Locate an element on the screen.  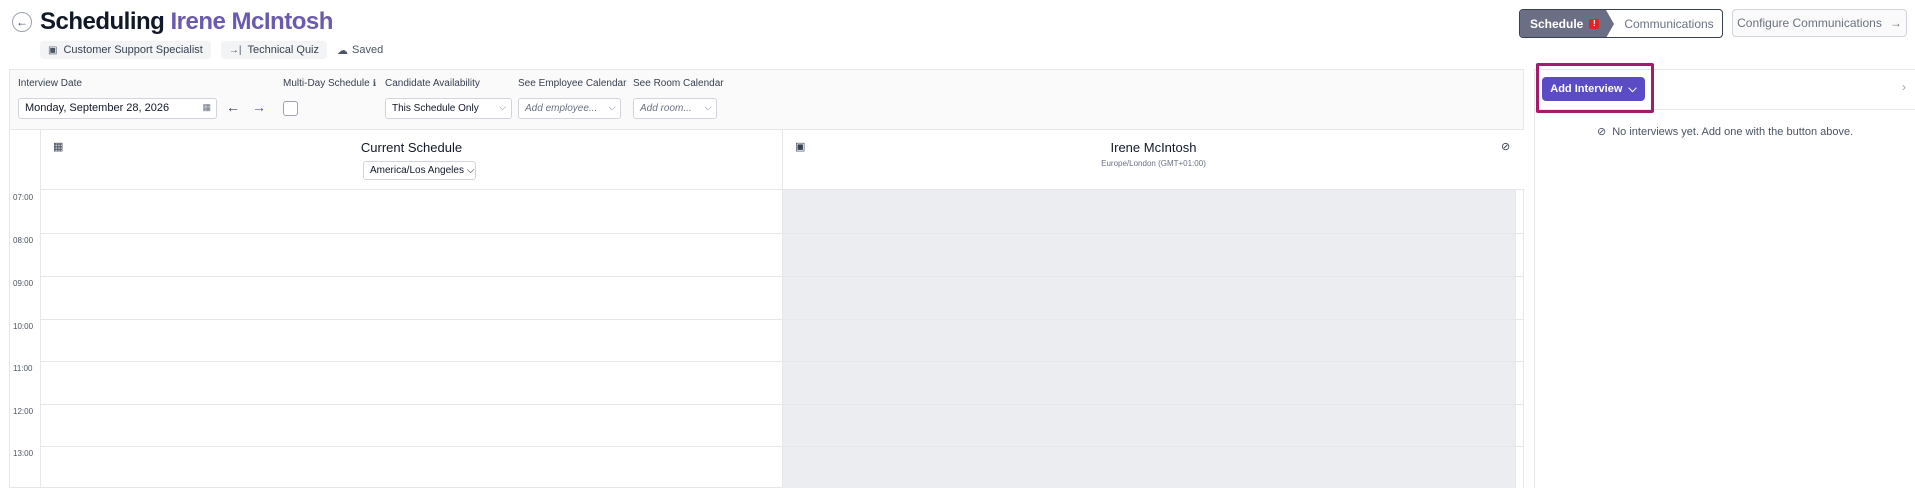
multi-day-checkbox is located at coordinates (290, 108).